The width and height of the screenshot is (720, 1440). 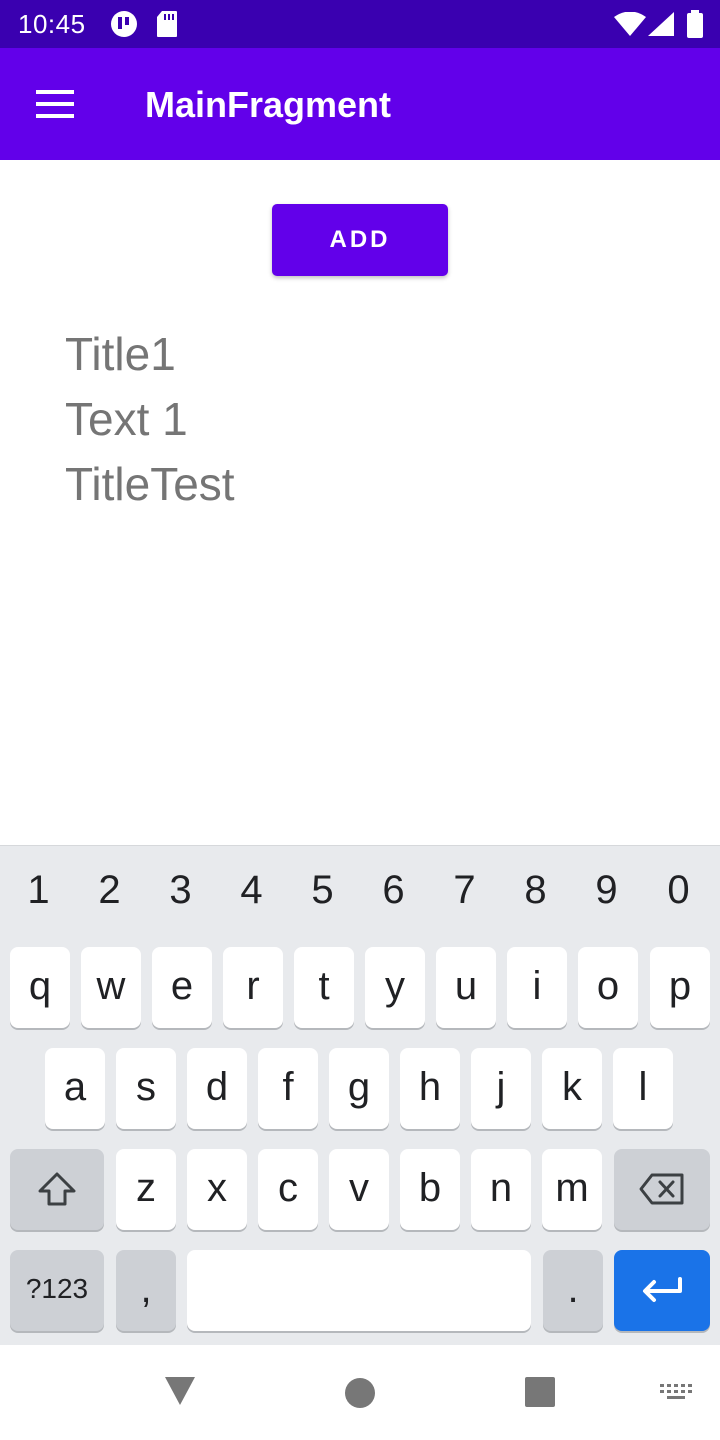 What do you see at coordinates (322, 890) in the screenshot?
I see `key-5: 5` at bounding box center [322, 890].